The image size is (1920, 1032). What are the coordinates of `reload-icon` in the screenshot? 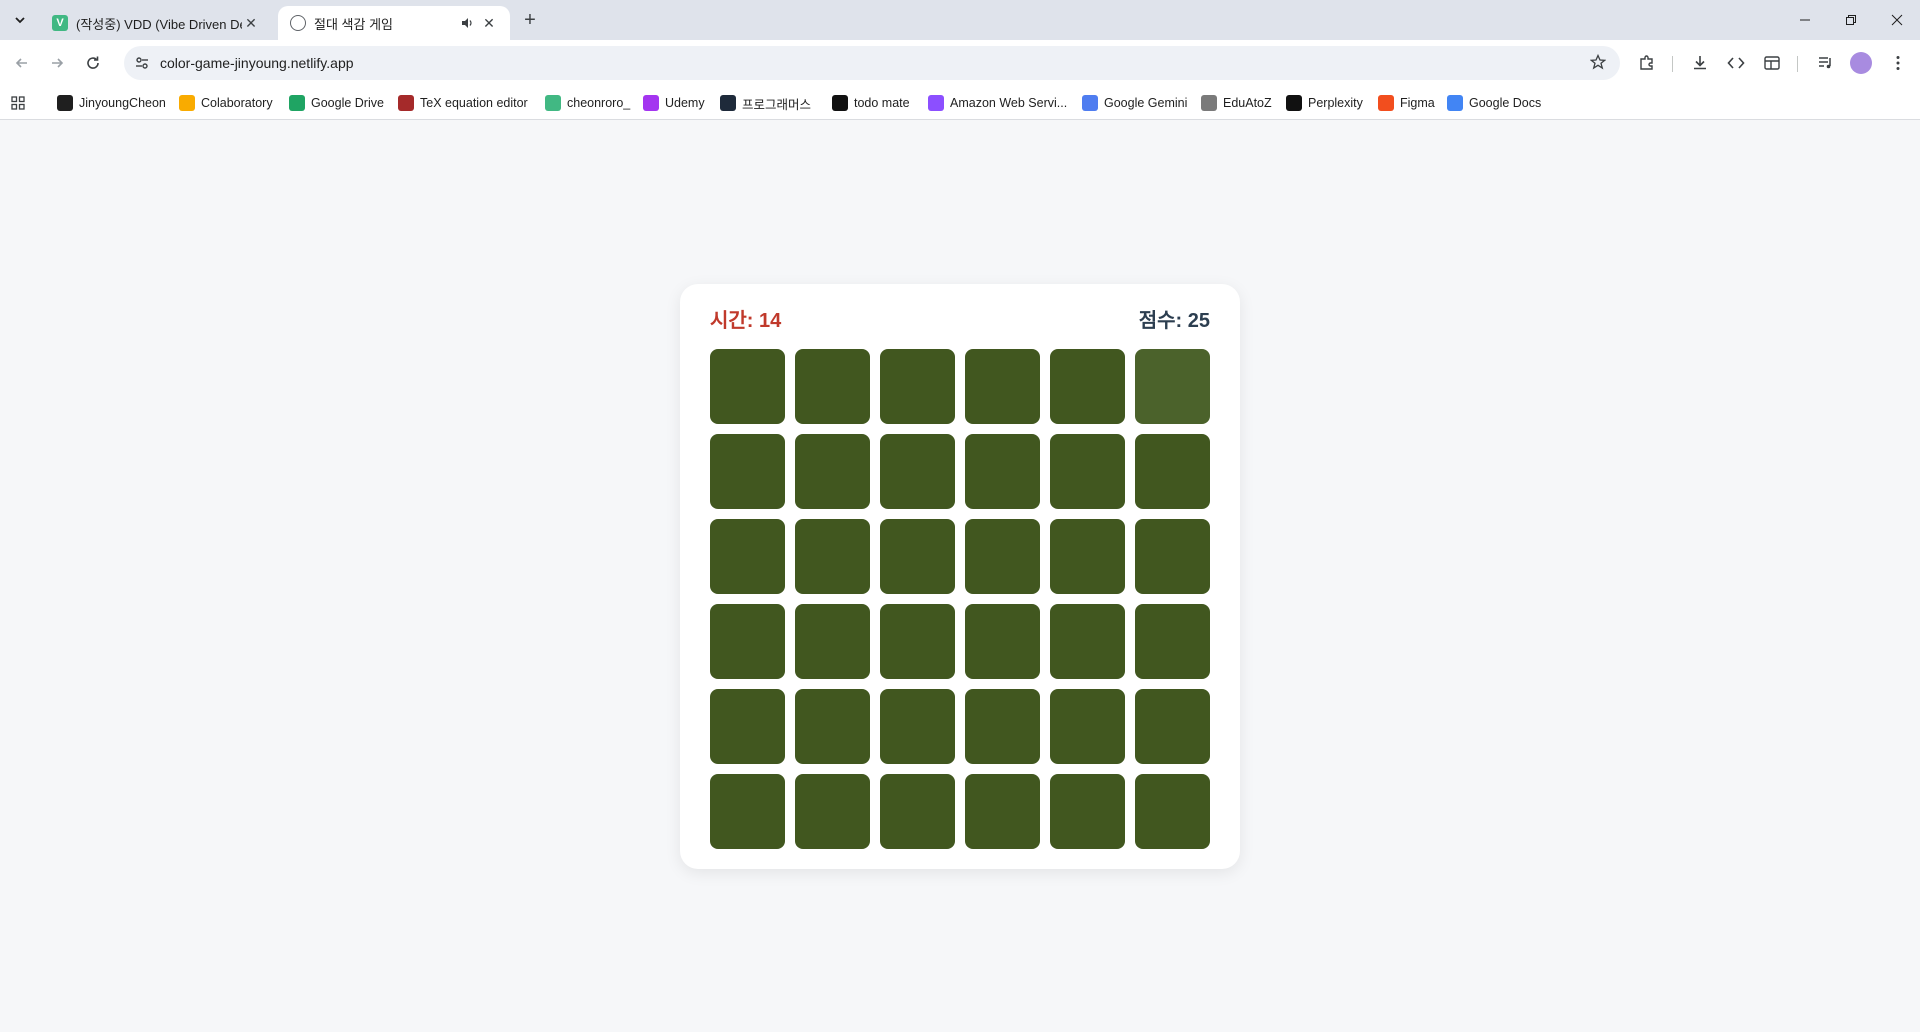 It's located at (93, 62).